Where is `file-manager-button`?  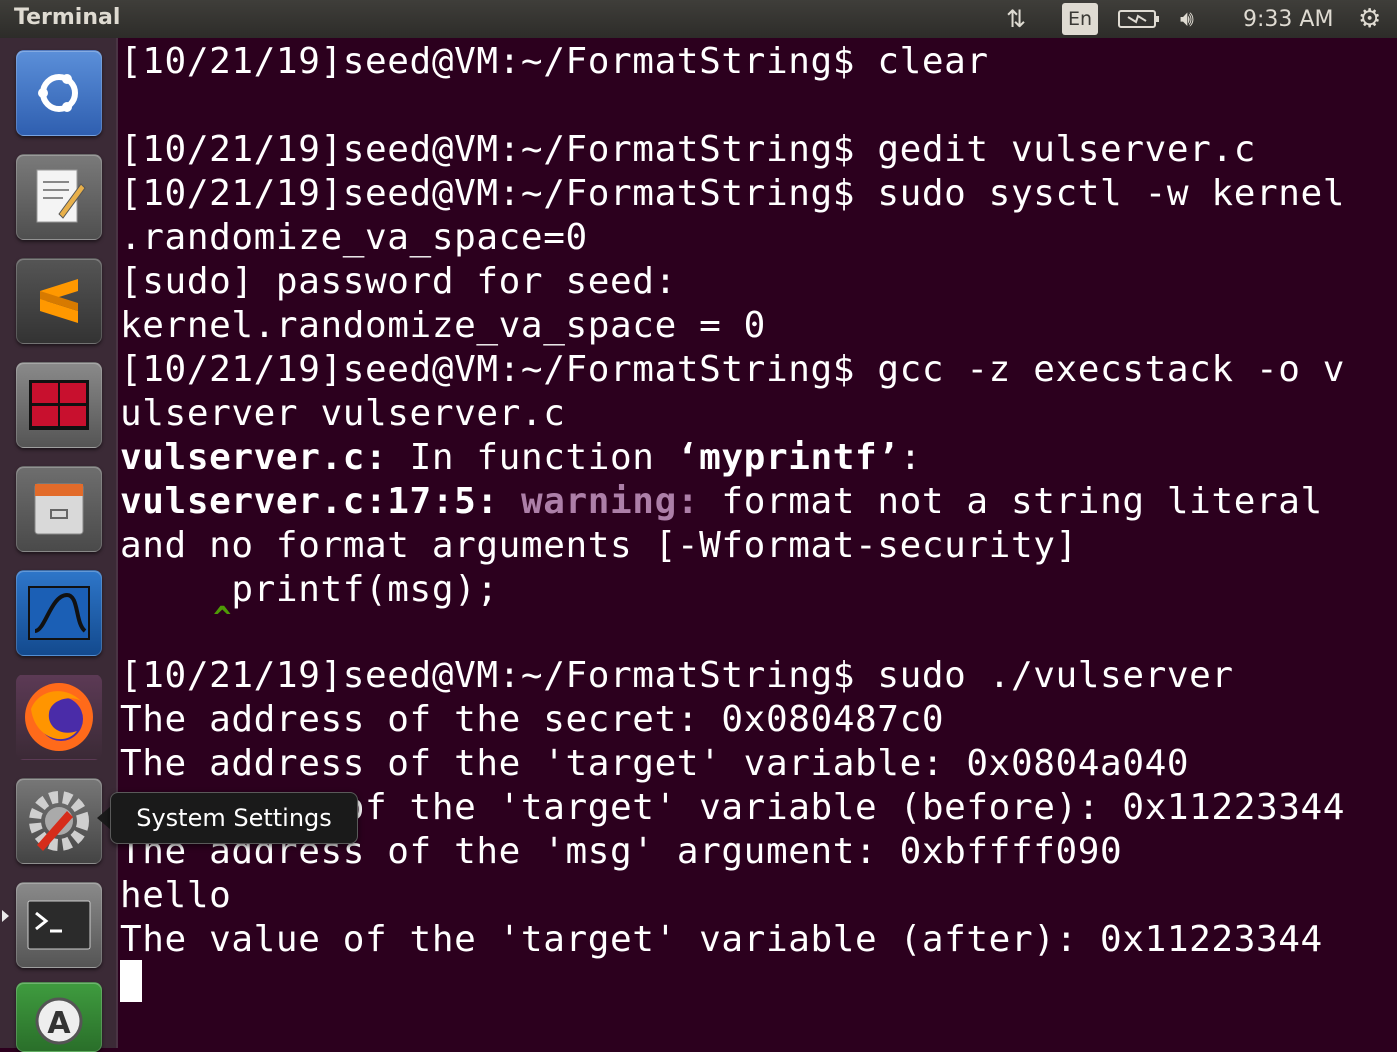 file-manager-button is located at coordinates (59, 509).